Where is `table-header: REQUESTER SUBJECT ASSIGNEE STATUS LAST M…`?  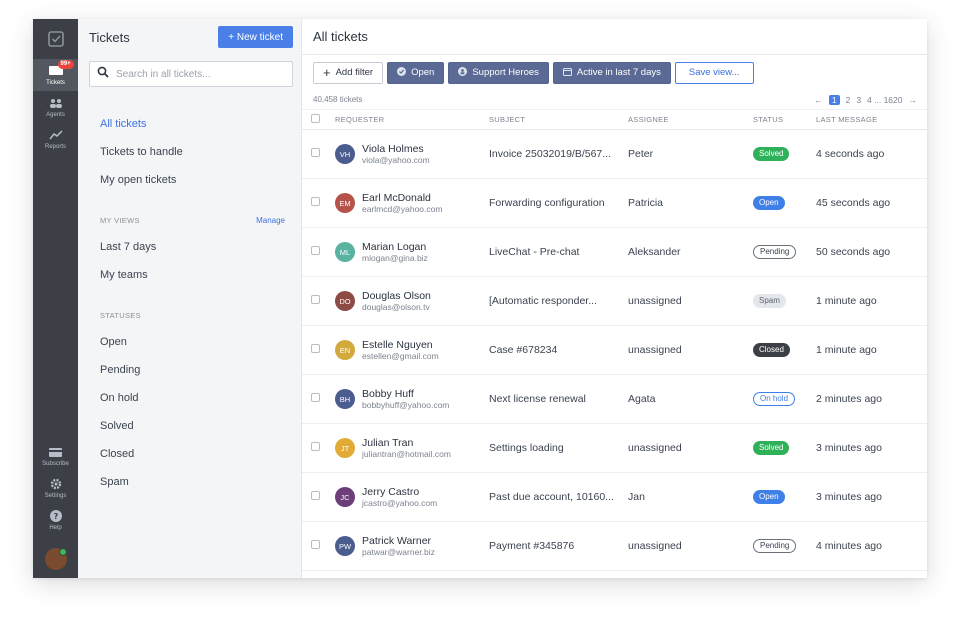
table-header: REQUESTER SUBJECT ASSIGNEE STATUS LAST M… is located at coordinates (614, 120).